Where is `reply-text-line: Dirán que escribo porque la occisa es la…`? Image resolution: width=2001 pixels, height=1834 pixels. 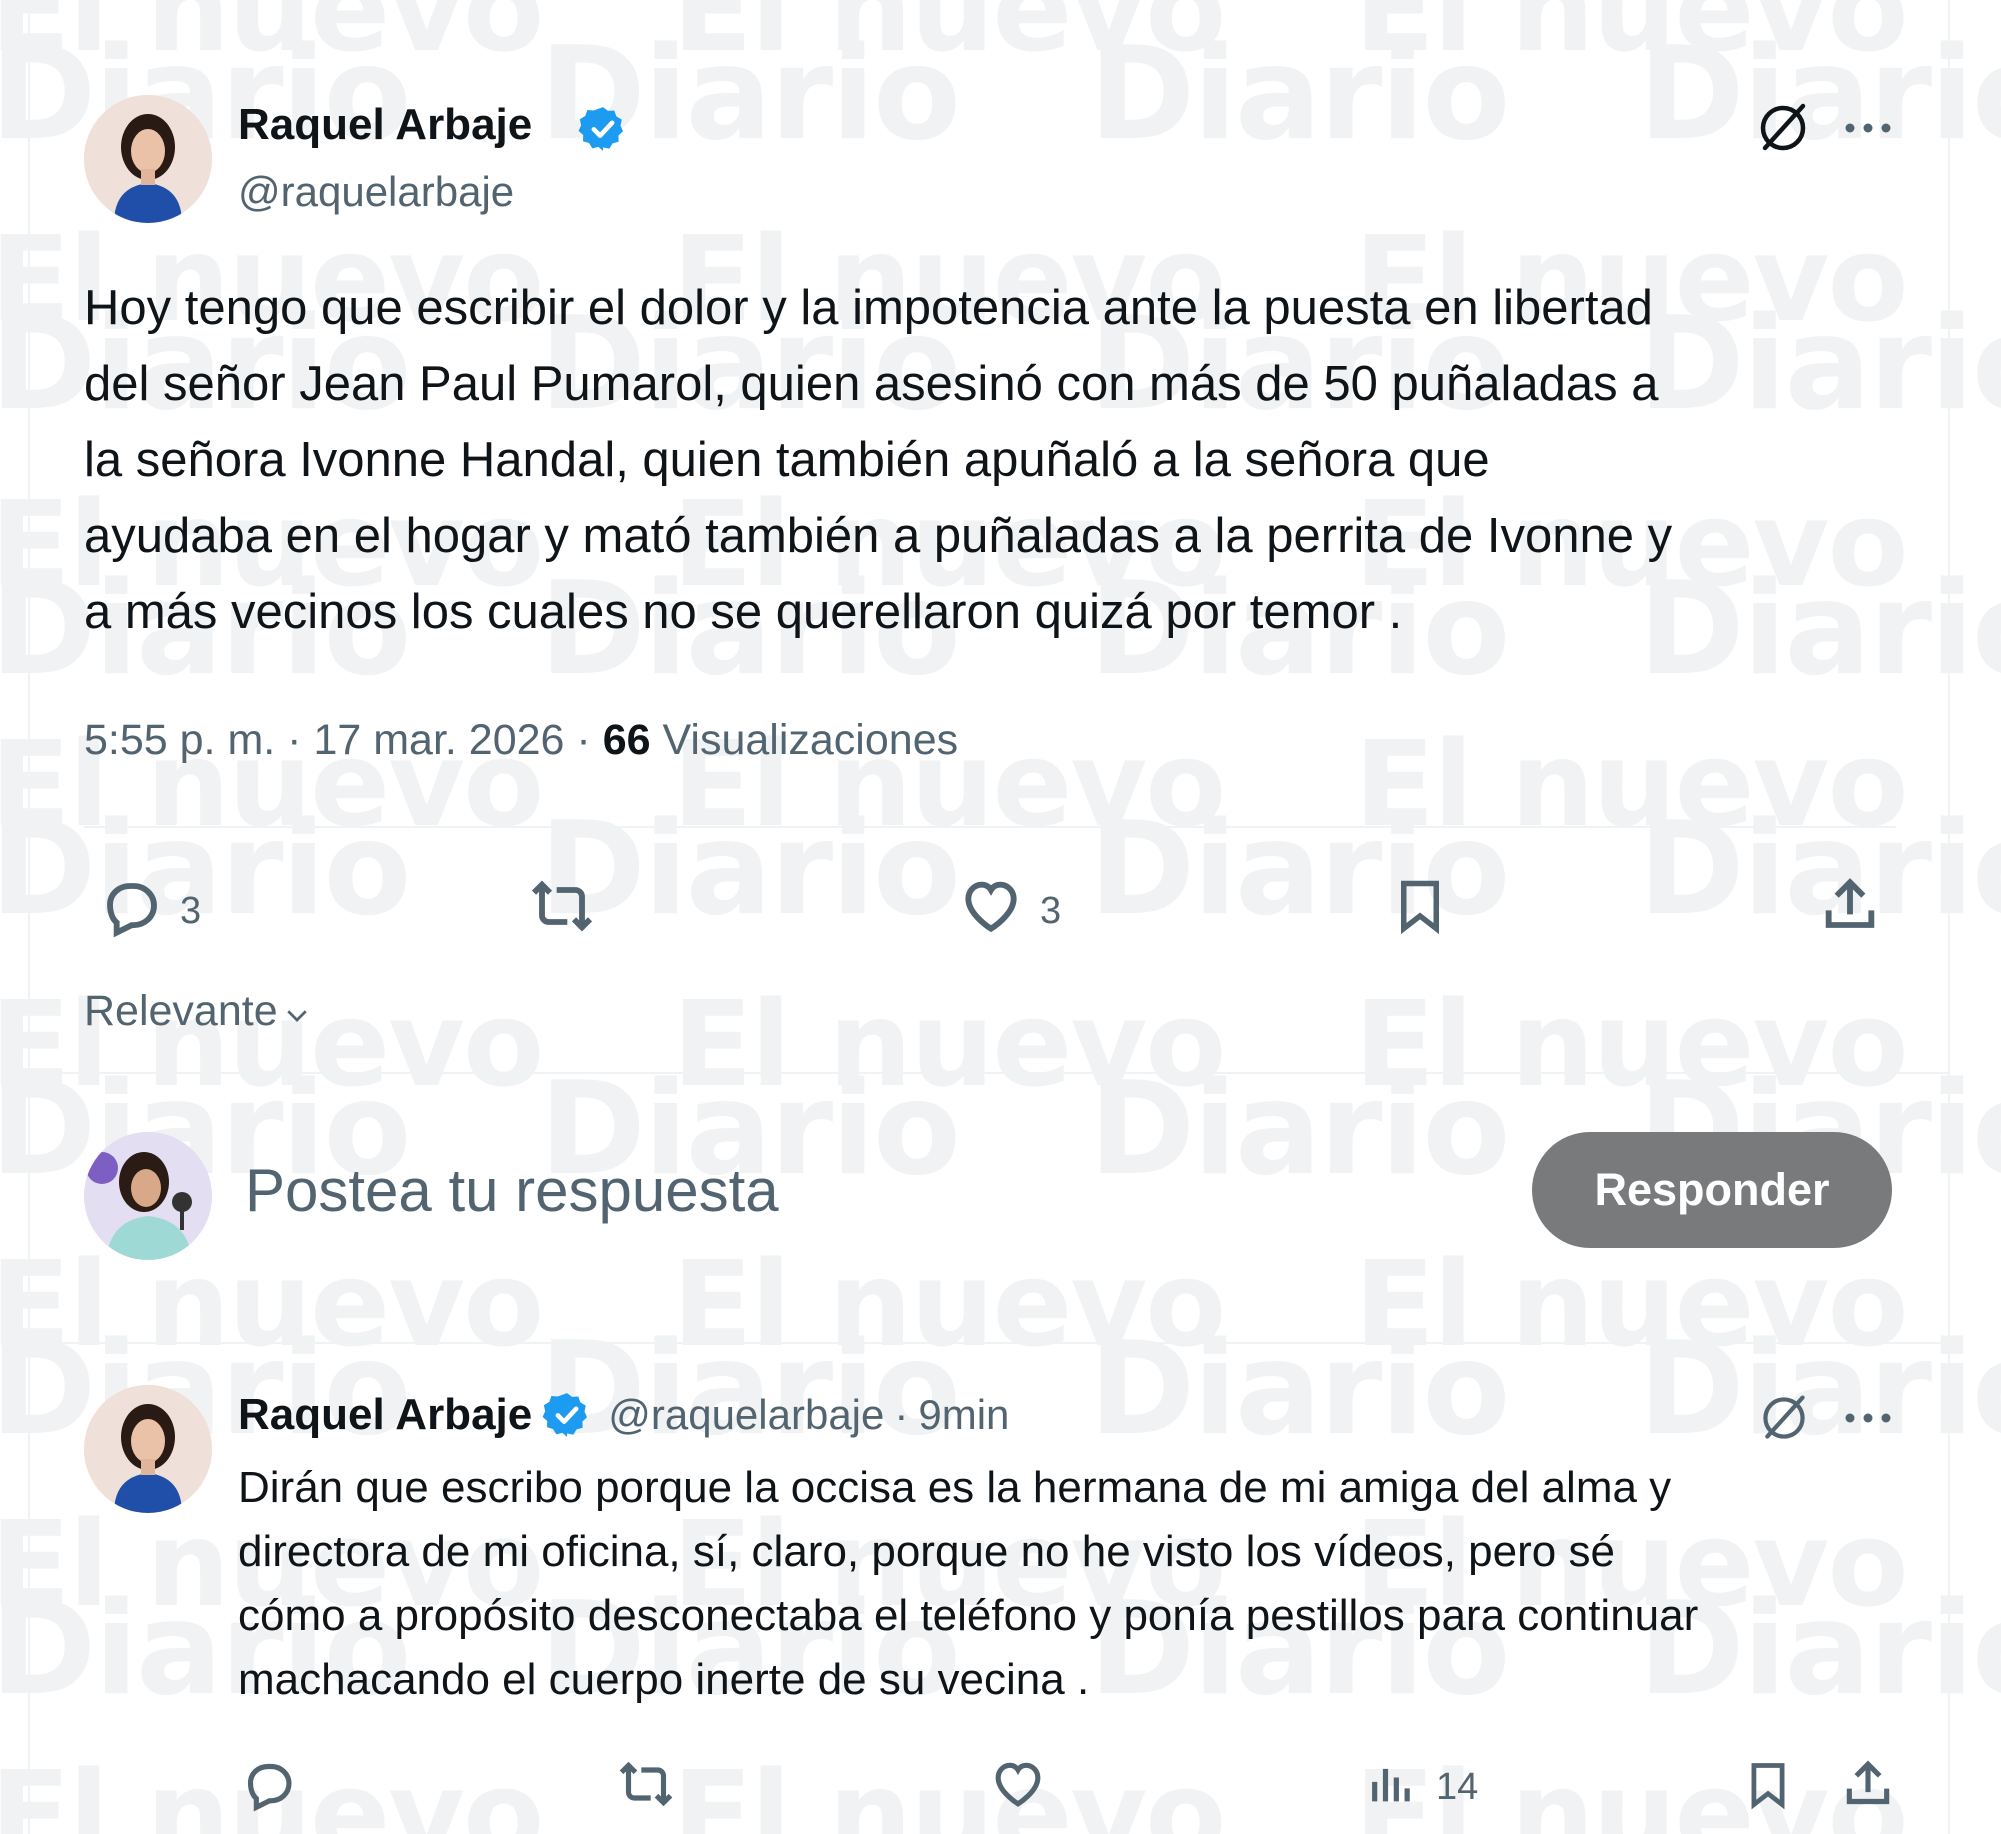 reply-text-line: Dirán que escribo porque la occisa es la… is located at coordinates (955, 1487).